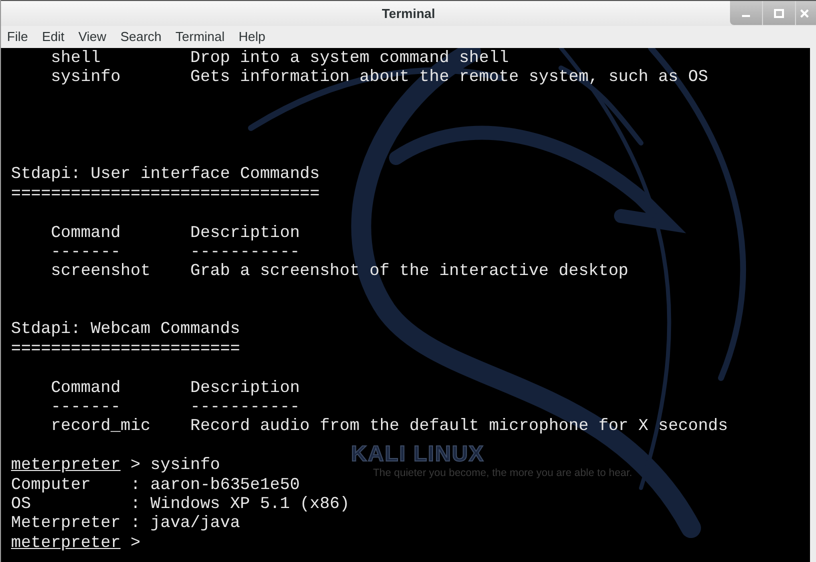 The height and width of the screenshot is (562, 816). What do you see at coordinates (339, 271) in the screenshot?
I see `terminal-line: screenshot Grab a screenshot of the interactive desktop` at bounding box center [339, 271].